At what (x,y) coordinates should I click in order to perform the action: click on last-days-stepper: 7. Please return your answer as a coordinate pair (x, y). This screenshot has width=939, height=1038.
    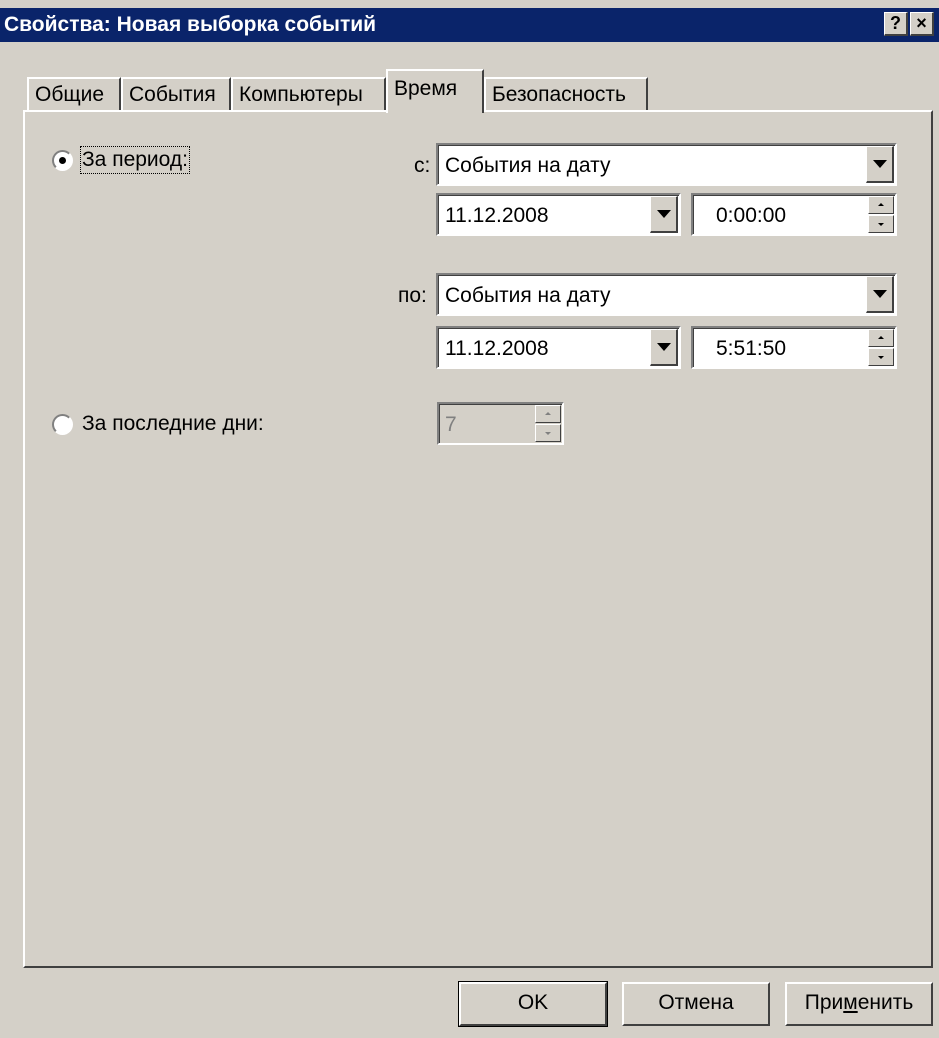
    Looking at the image, I should click on (500, 423).